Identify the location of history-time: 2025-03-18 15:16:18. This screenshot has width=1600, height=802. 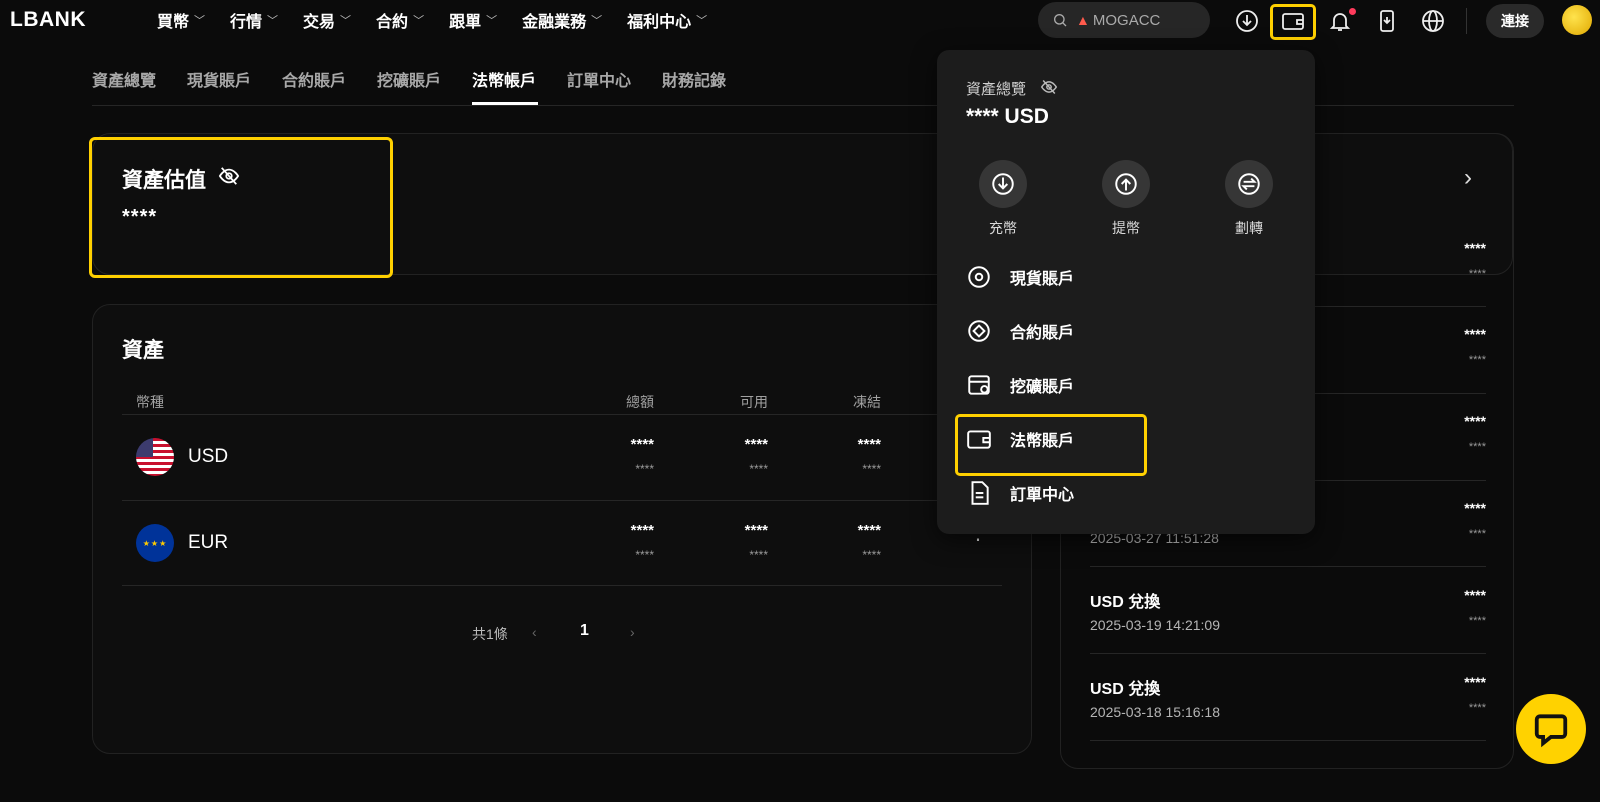
(1155, 712).